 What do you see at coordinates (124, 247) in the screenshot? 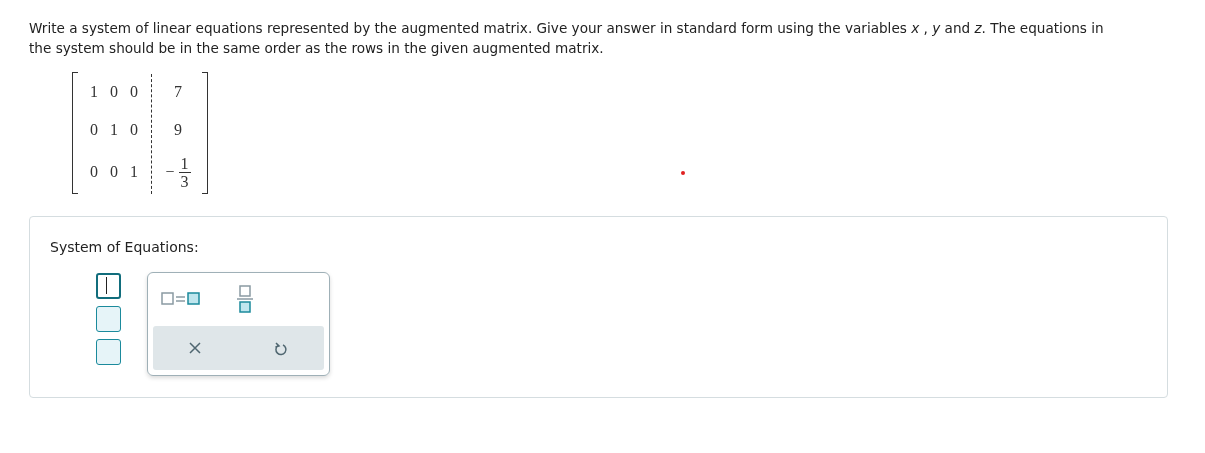
I see `answer-label: System of Equations:` at bounding box center [124, 247].